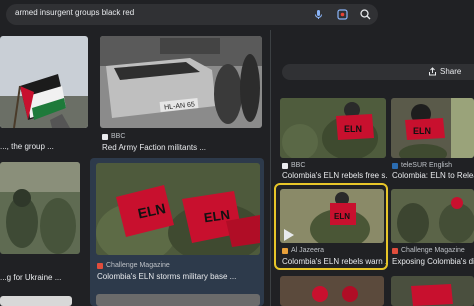 This screenshot has height=306, width=474. I want to click on panel-image-eln-1: ELN, so click(333, 128).